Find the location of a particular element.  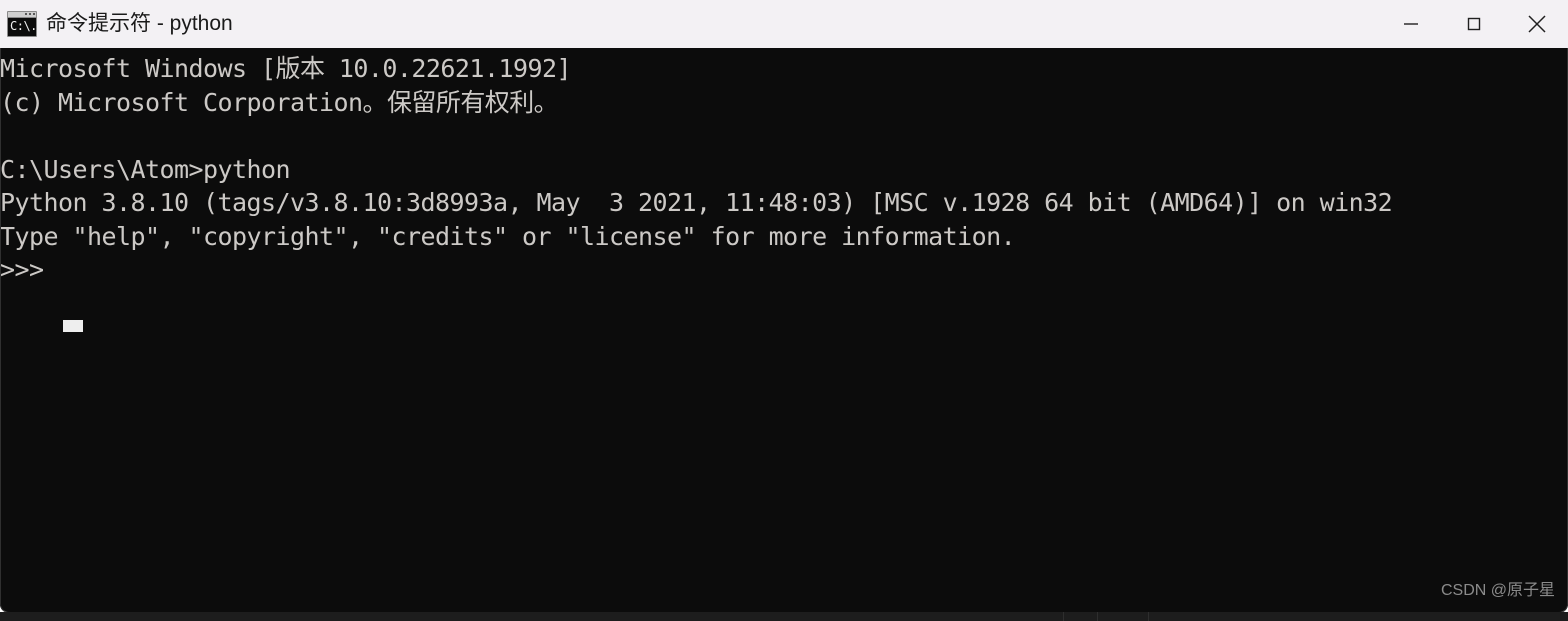

text-cursor is located at coordinates (73, 326).